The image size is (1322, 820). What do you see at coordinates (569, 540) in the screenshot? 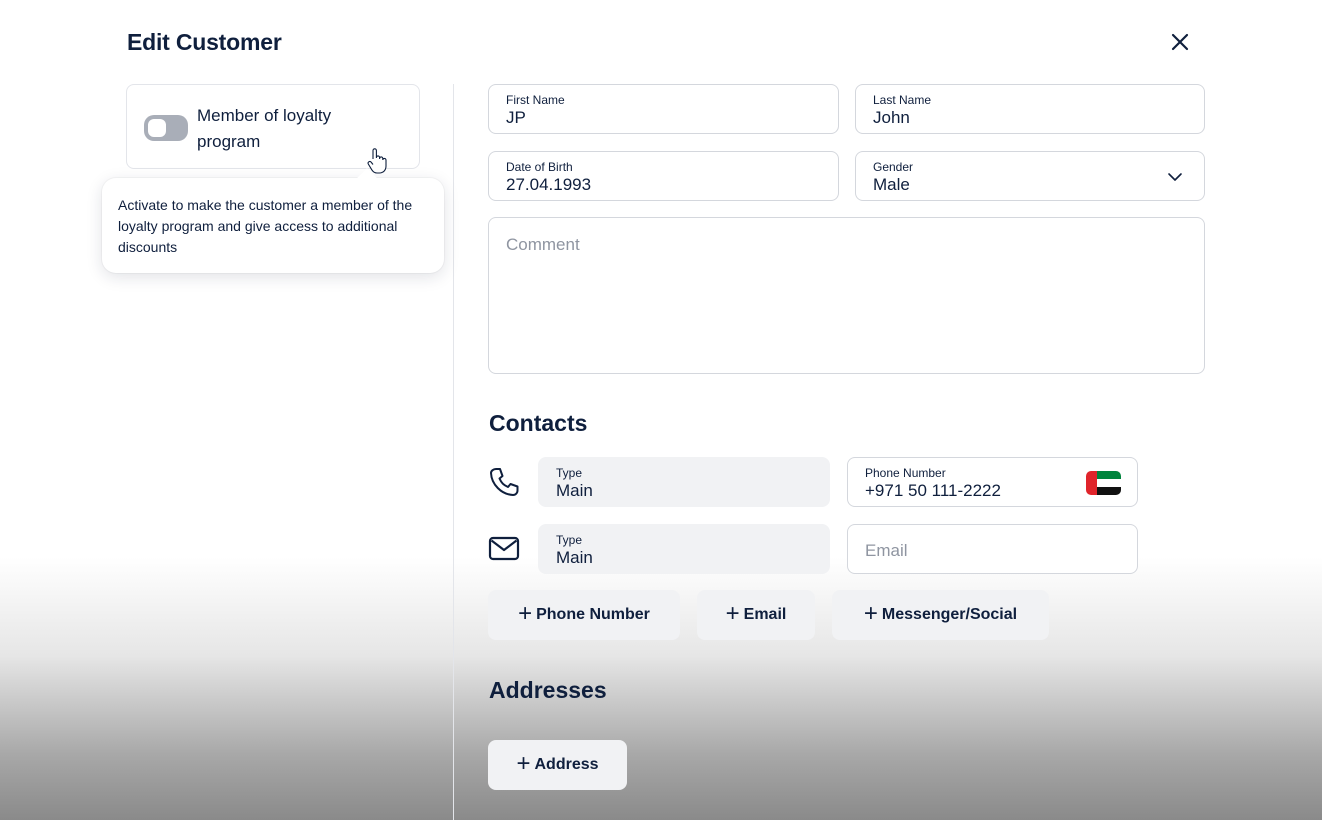
I see `email-type-label: Type` at bounding box center [569, 540].